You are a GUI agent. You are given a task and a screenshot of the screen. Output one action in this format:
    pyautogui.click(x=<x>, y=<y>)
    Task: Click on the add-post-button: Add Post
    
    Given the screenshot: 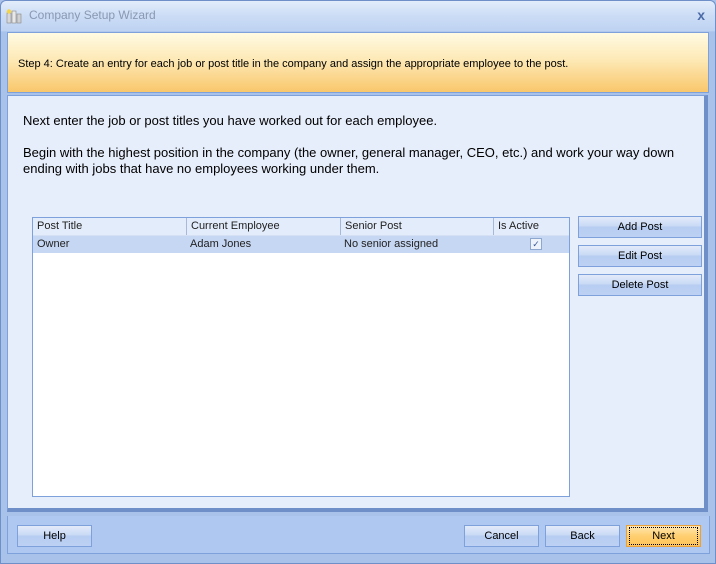 What is the action you would take?
    pyautogui.click(x=640, y=227)
    